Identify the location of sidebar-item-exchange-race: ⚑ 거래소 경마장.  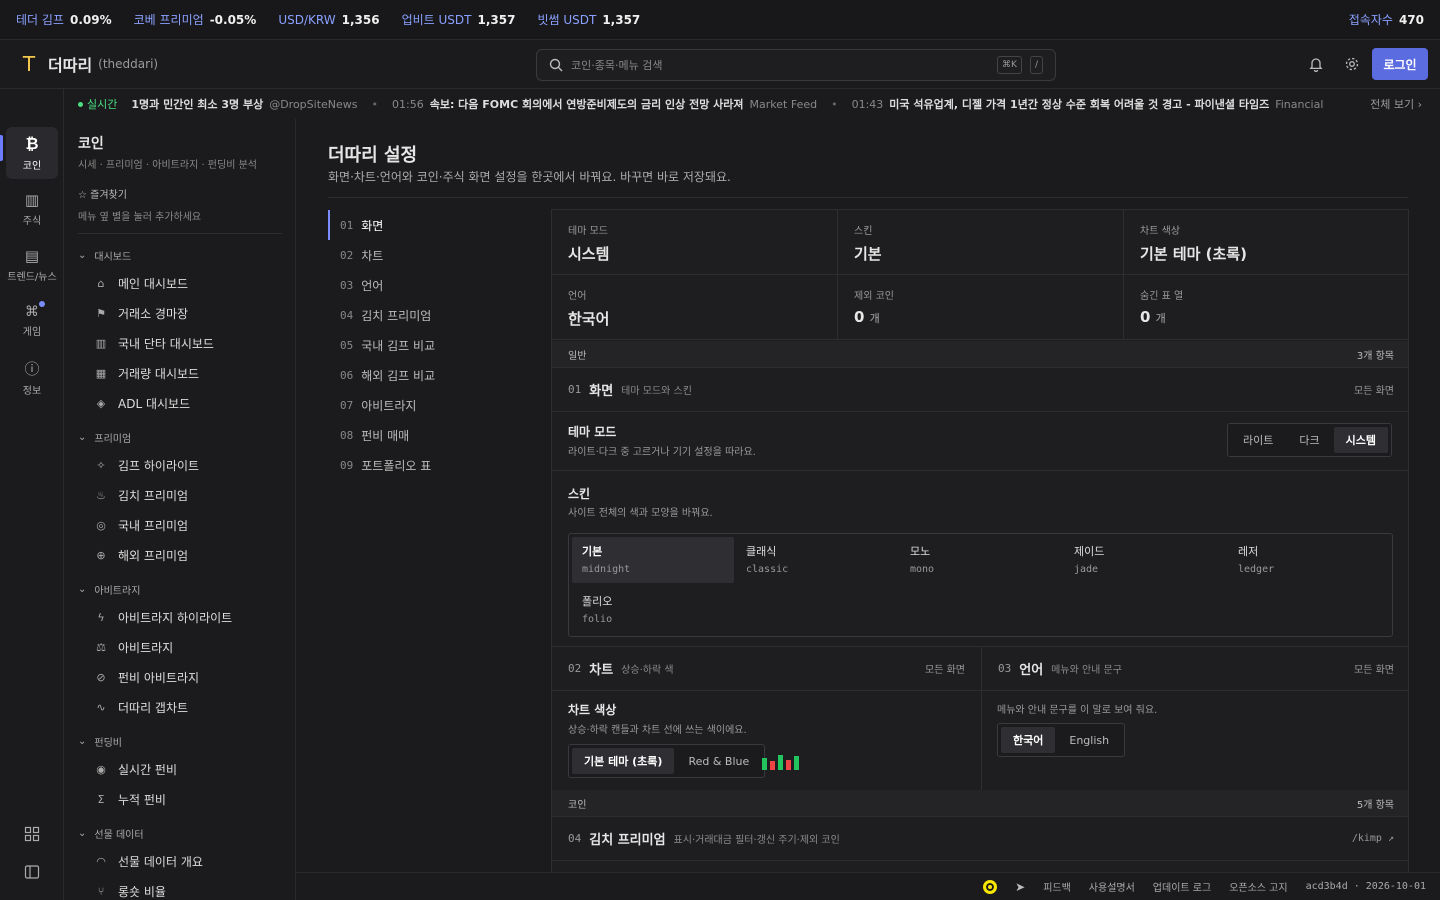
(141, 313).